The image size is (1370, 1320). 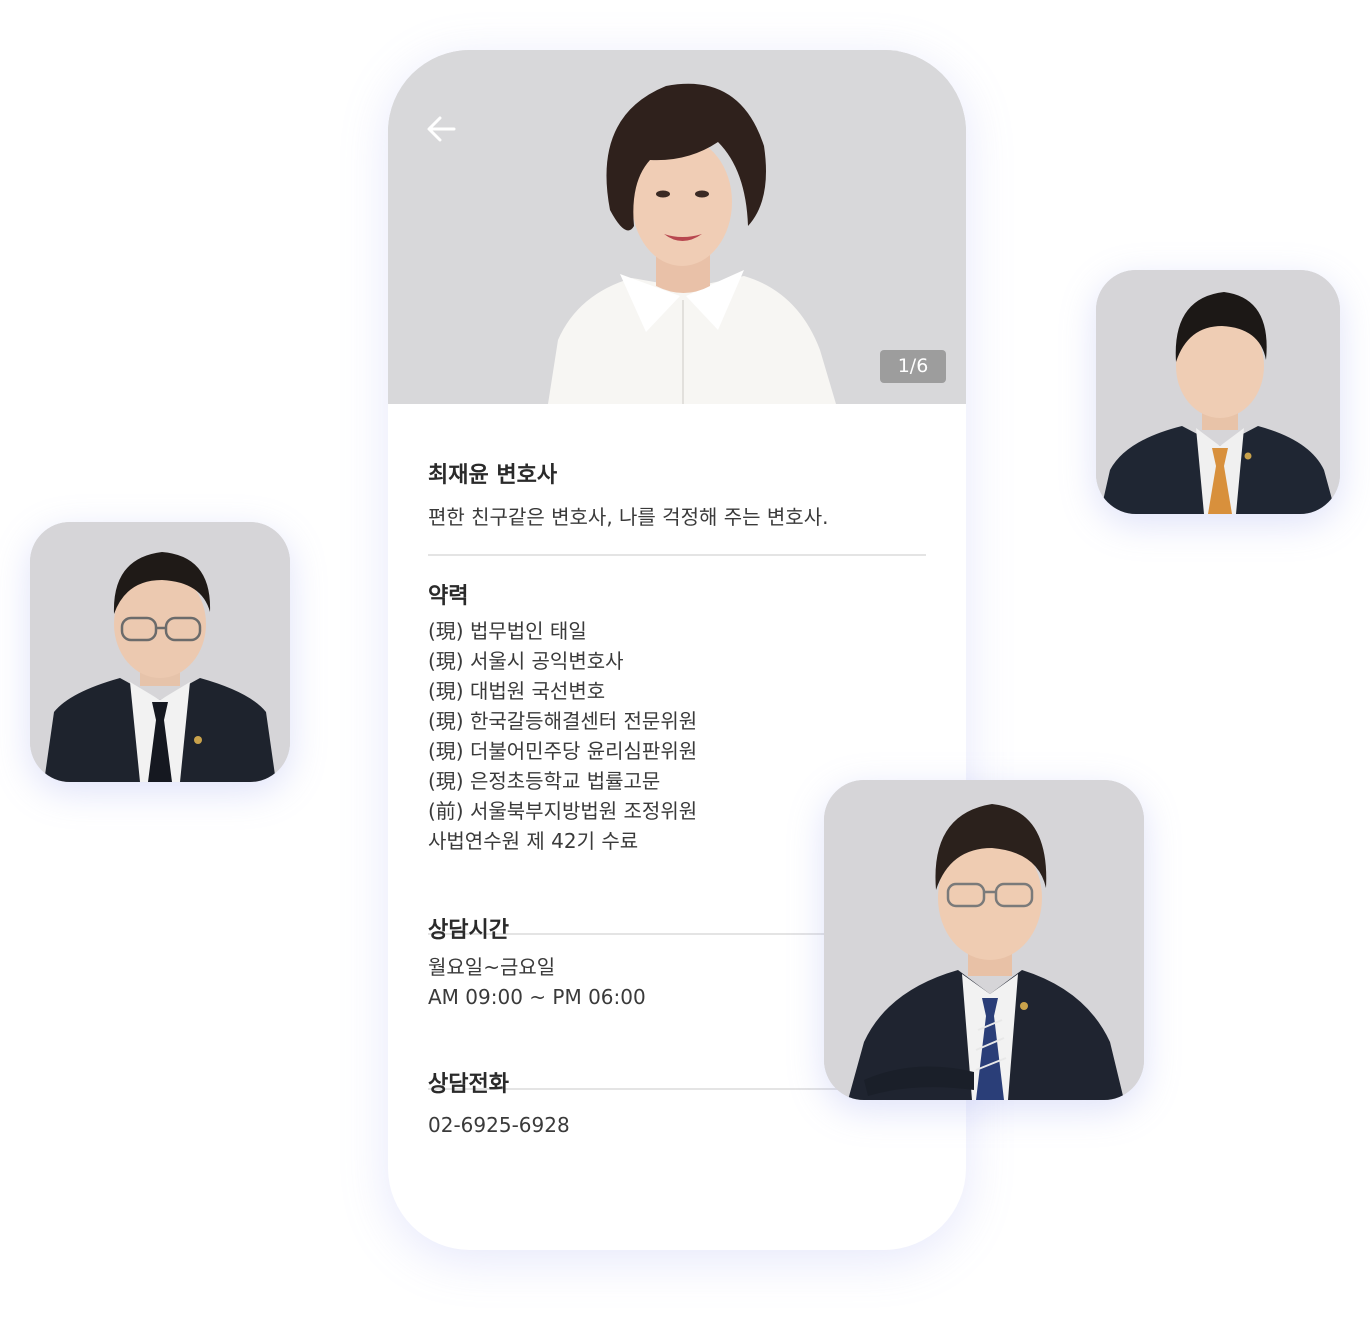 What do you see at coordinates (563, 751) in the screenshot?
I see `career-item: (現) 더불어민주당 윤리심판위원` at bounding box center [563, 751].